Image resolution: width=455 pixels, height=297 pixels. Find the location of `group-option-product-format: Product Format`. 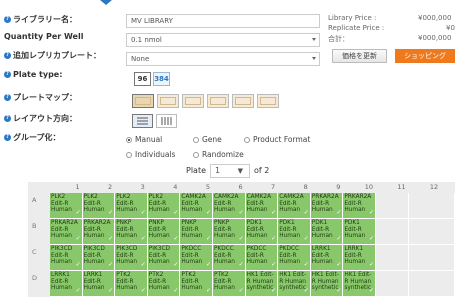

group-option-product-format: Product Format is located at coordinates (277, 139).